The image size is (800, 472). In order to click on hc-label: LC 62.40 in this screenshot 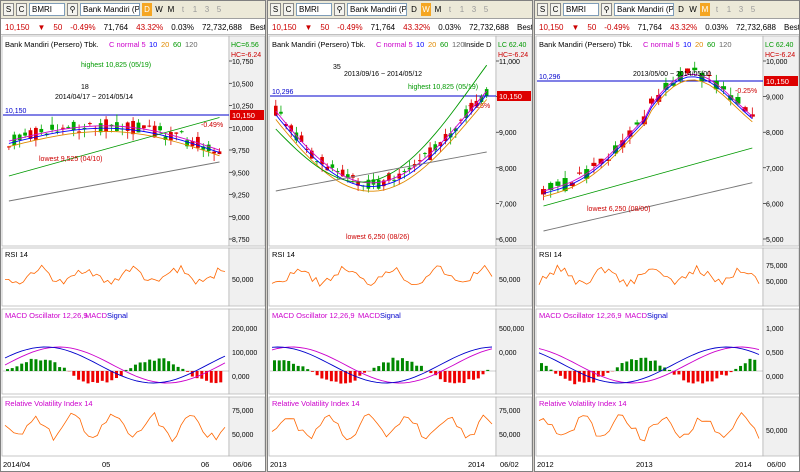, I will do `click(512, 45)`.